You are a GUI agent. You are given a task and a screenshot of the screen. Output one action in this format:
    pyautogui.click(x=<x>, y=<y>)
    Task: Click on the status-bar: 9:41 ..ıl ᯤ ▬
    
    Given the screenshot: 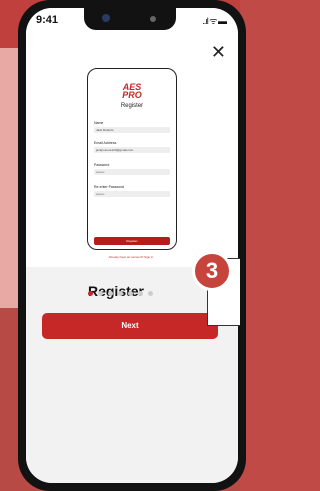 What is the action you would take?
    pyautogui.click(x=132, y=21)
    